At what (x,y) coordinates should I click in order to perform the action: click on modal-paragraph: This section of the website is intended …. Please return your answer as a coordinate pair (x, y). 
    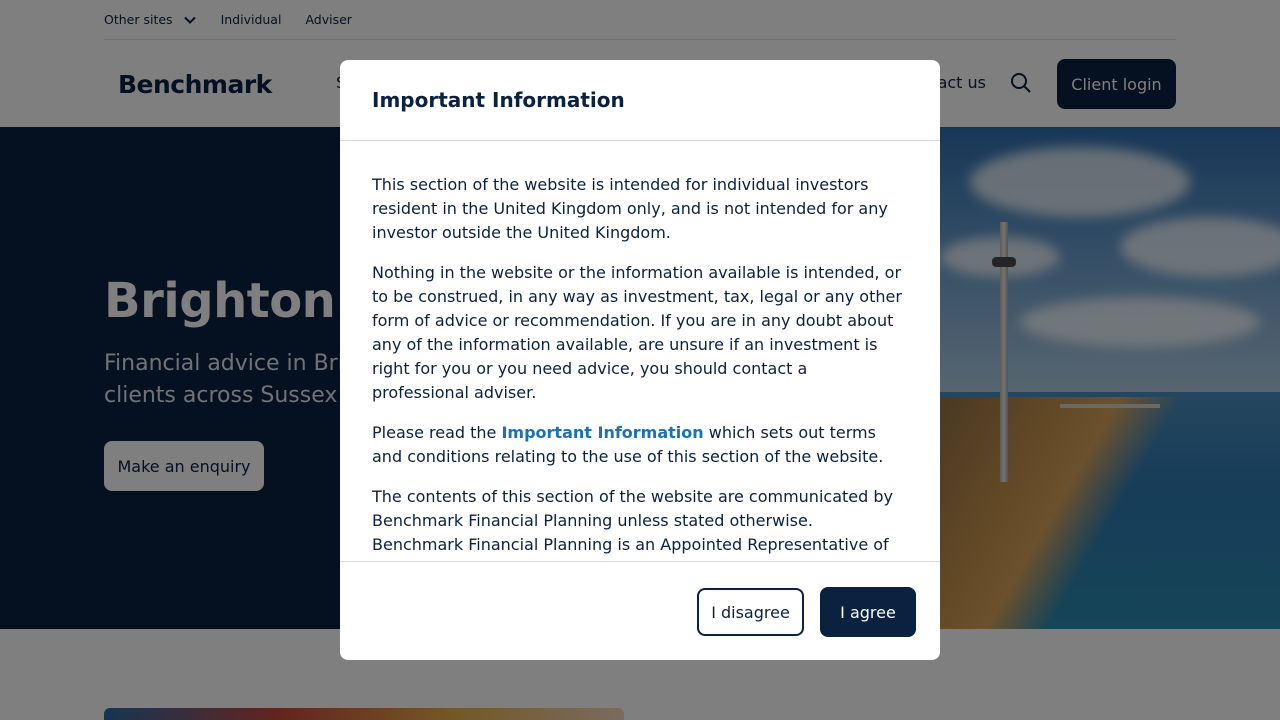
    Looking at the image, I should click on (630, 208).